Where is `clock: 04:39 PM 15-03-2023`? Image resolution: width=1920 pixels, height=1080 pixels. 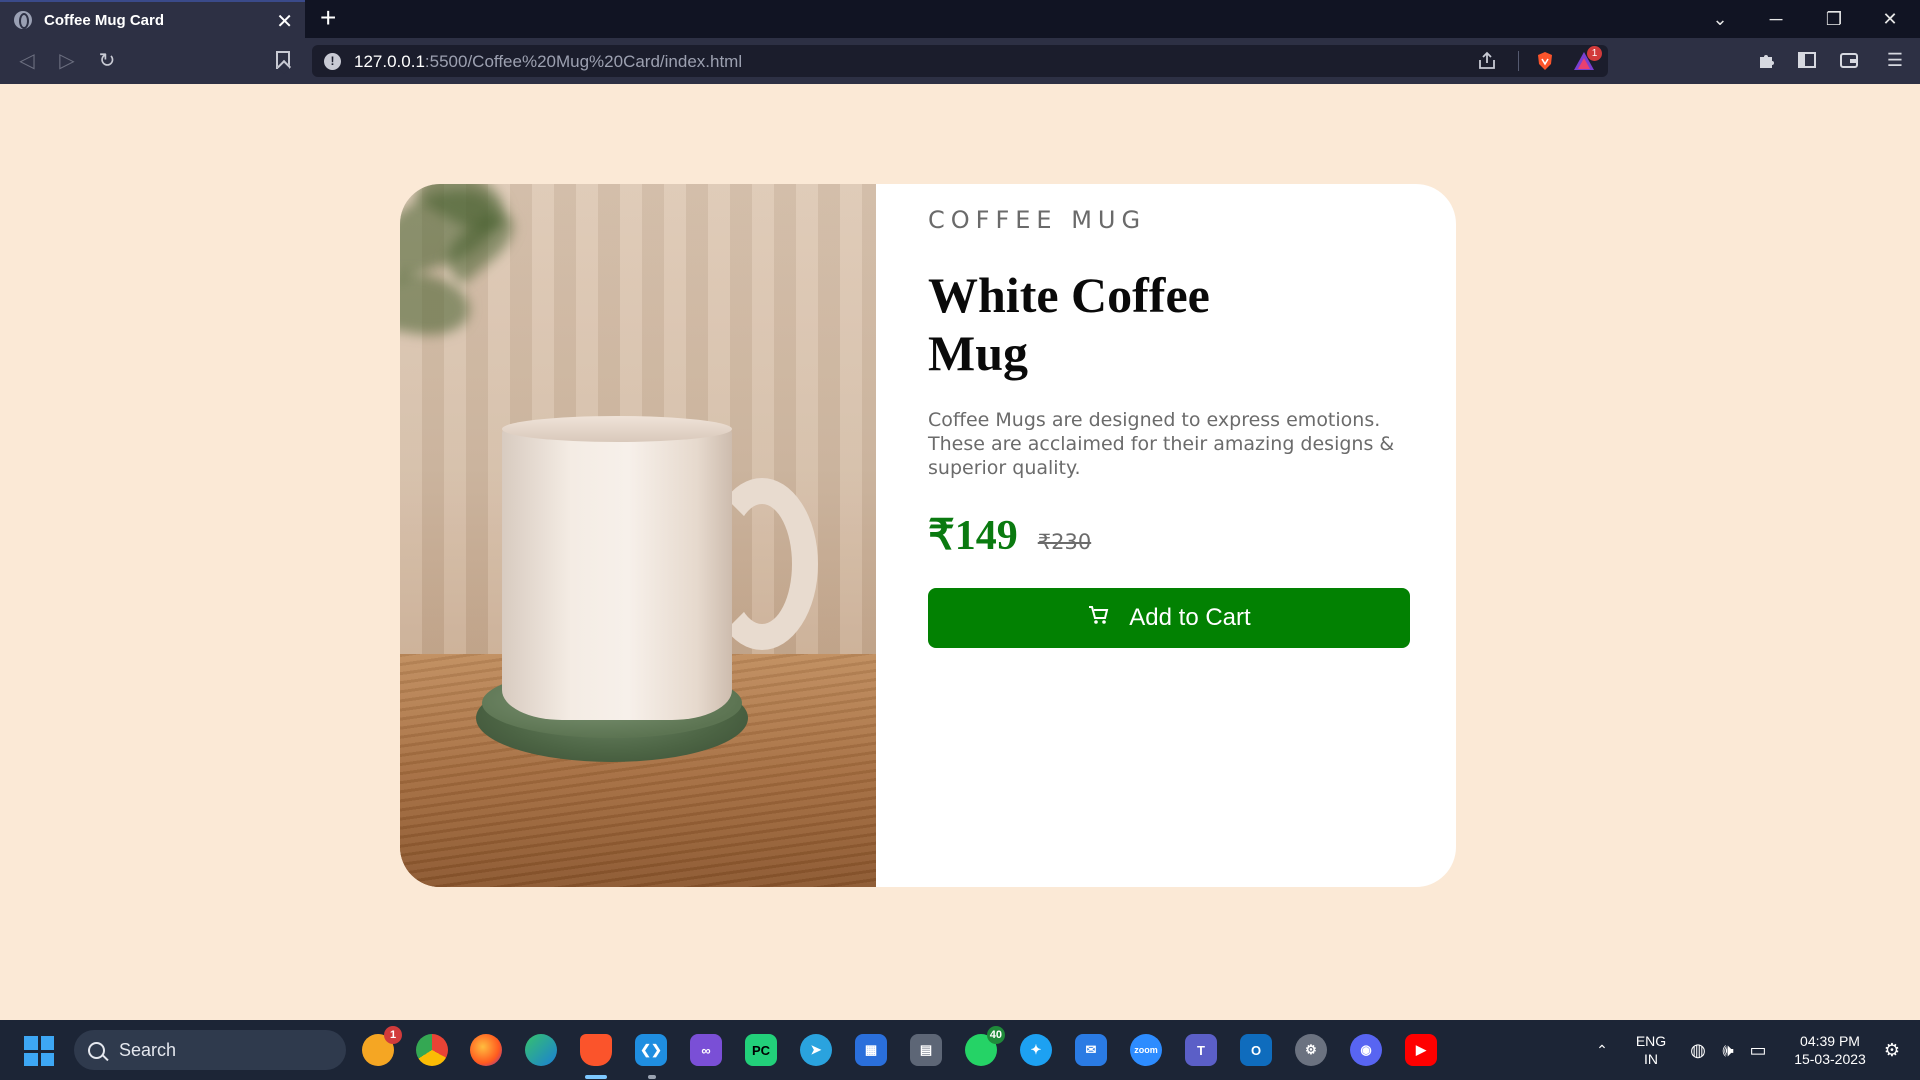
clock: 04:39 PM 15-03-2023 is located at coordinates (1830, 1050).